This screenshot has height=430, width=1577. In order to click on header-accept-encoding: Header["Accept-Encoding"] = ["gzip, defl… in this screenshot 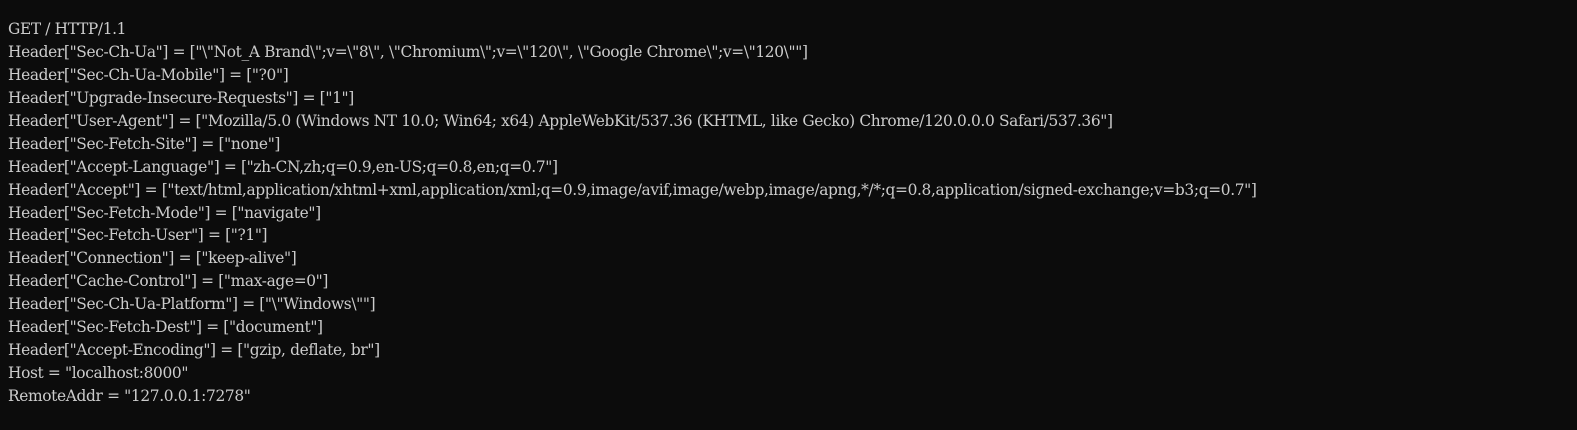, I will do `click(194, 350)`.